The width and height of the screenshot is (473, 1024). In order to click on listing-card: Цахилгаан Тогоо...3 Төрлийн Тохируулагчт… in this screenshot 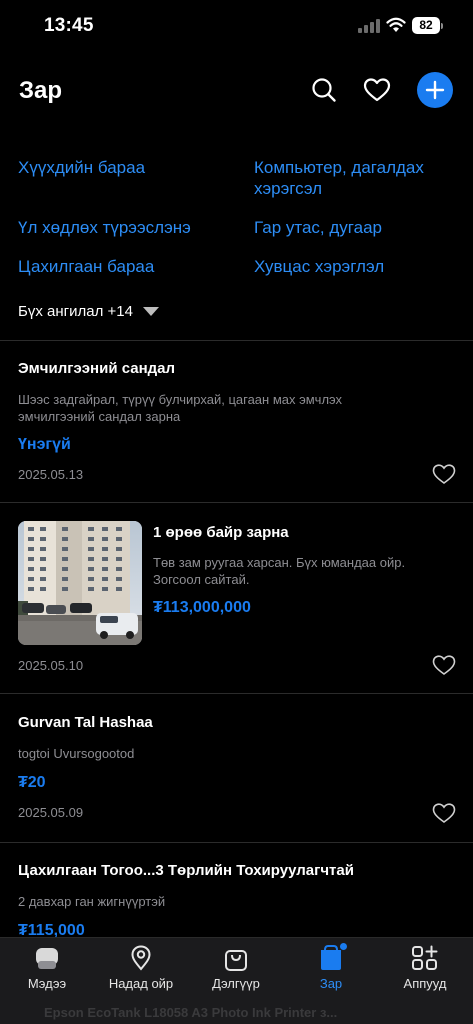, I will do `click(236, 891)`.